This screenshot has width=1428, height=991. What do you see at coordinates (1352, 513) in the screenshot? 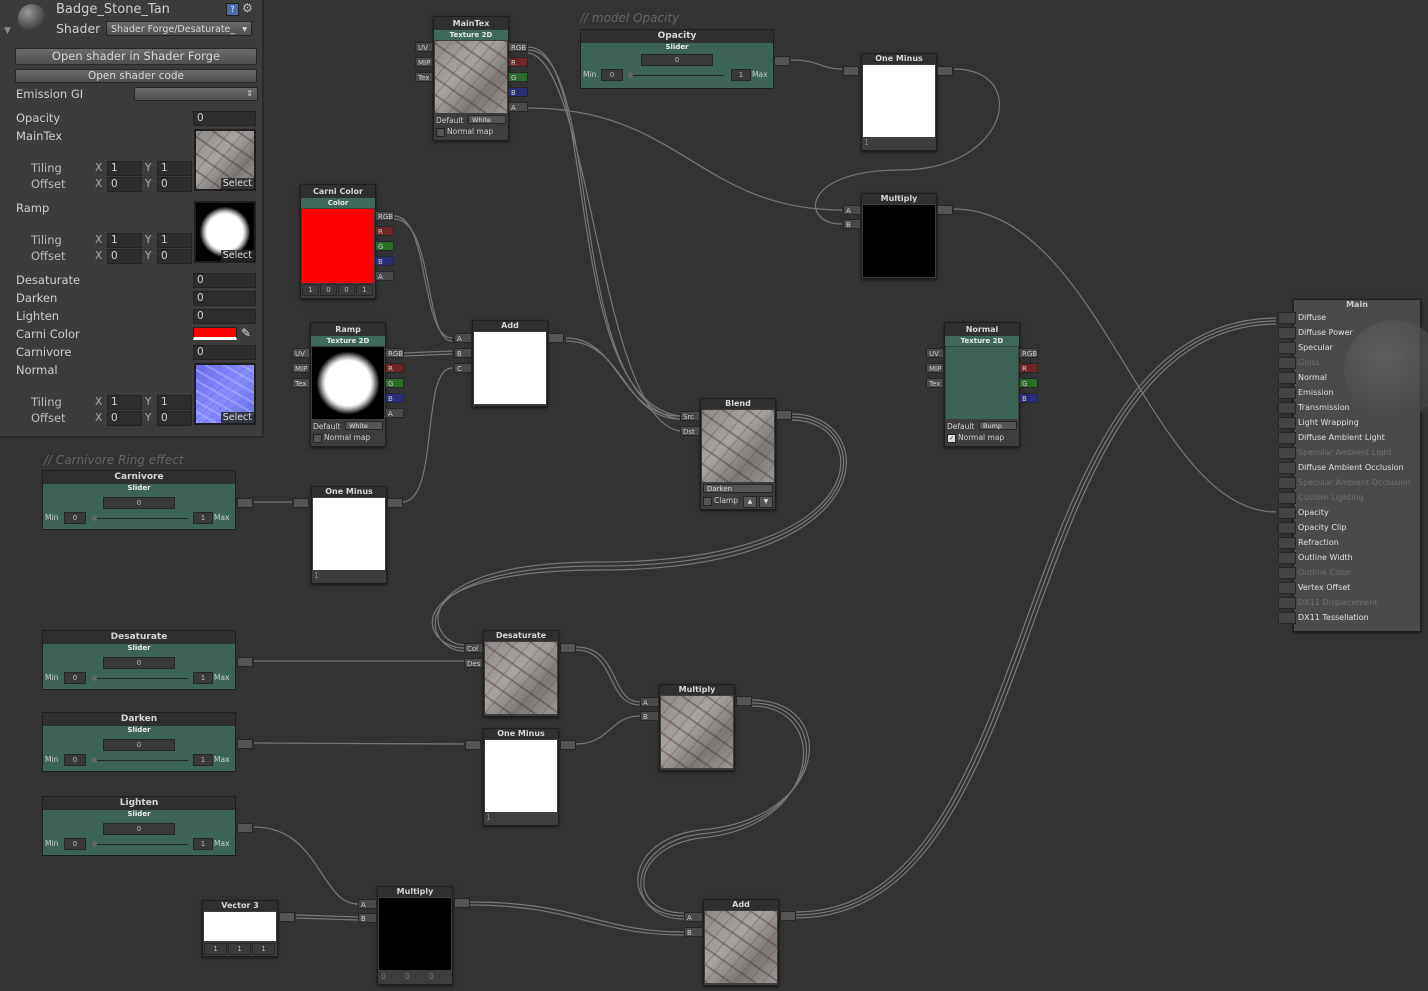
I see `main-input-row: Opacity` at bounding box center [1352, 513].